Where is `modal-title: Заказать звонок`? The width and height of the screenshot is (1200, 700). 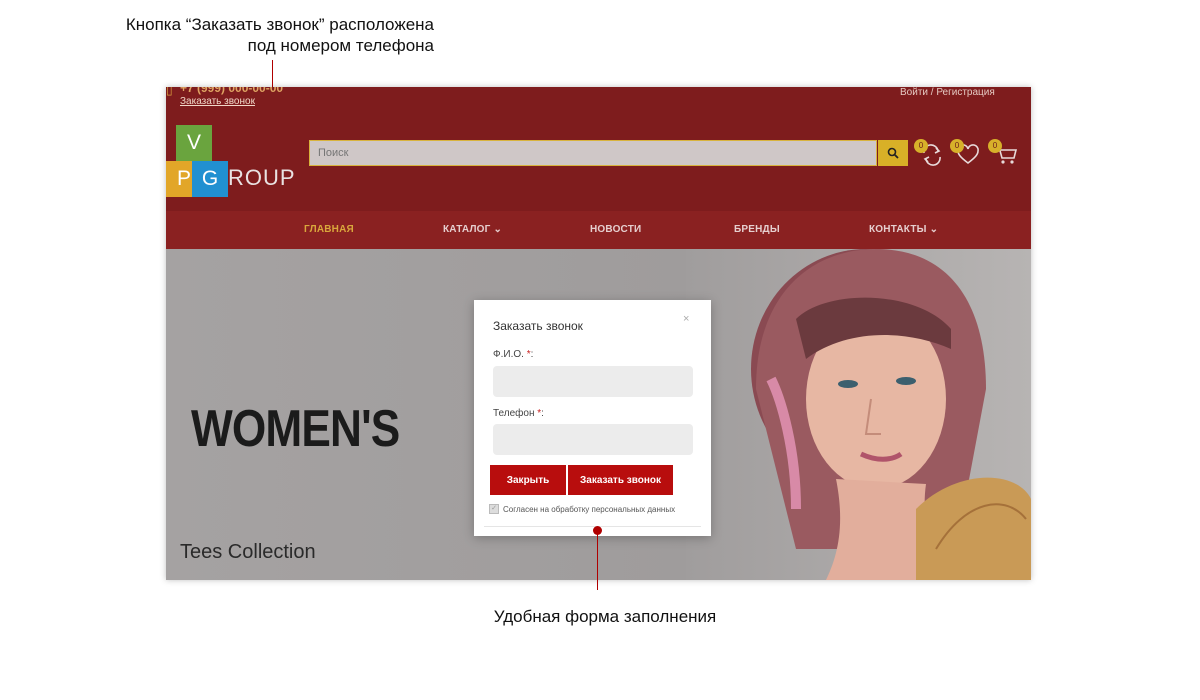
modal-title: Заказать звонок is located at coordinates (538, 326).